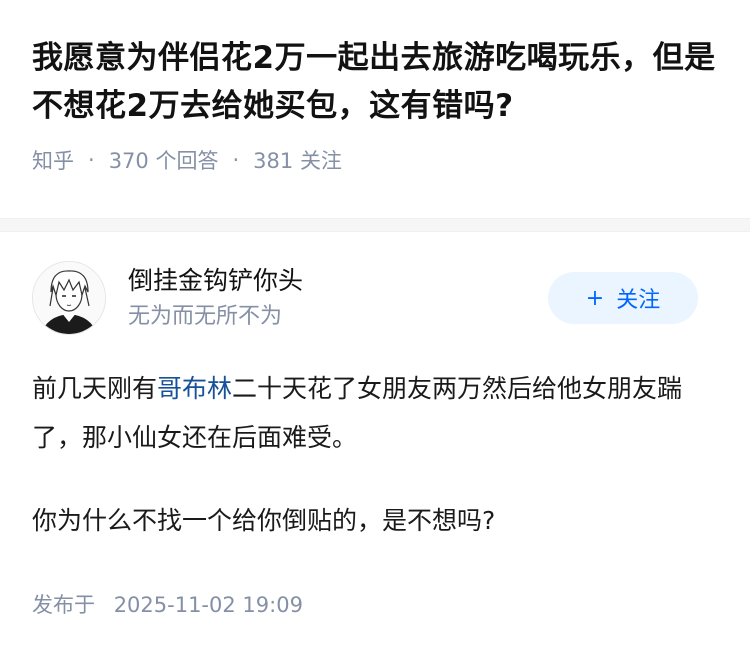 The image size is (750, 672). I want to click on plus-icon: +, so click(595, 298).